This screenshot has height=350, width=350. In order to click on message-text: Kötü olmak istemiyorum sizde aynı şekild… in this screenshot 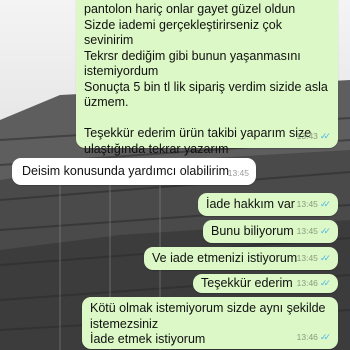, I will do `click(208, 323)`.